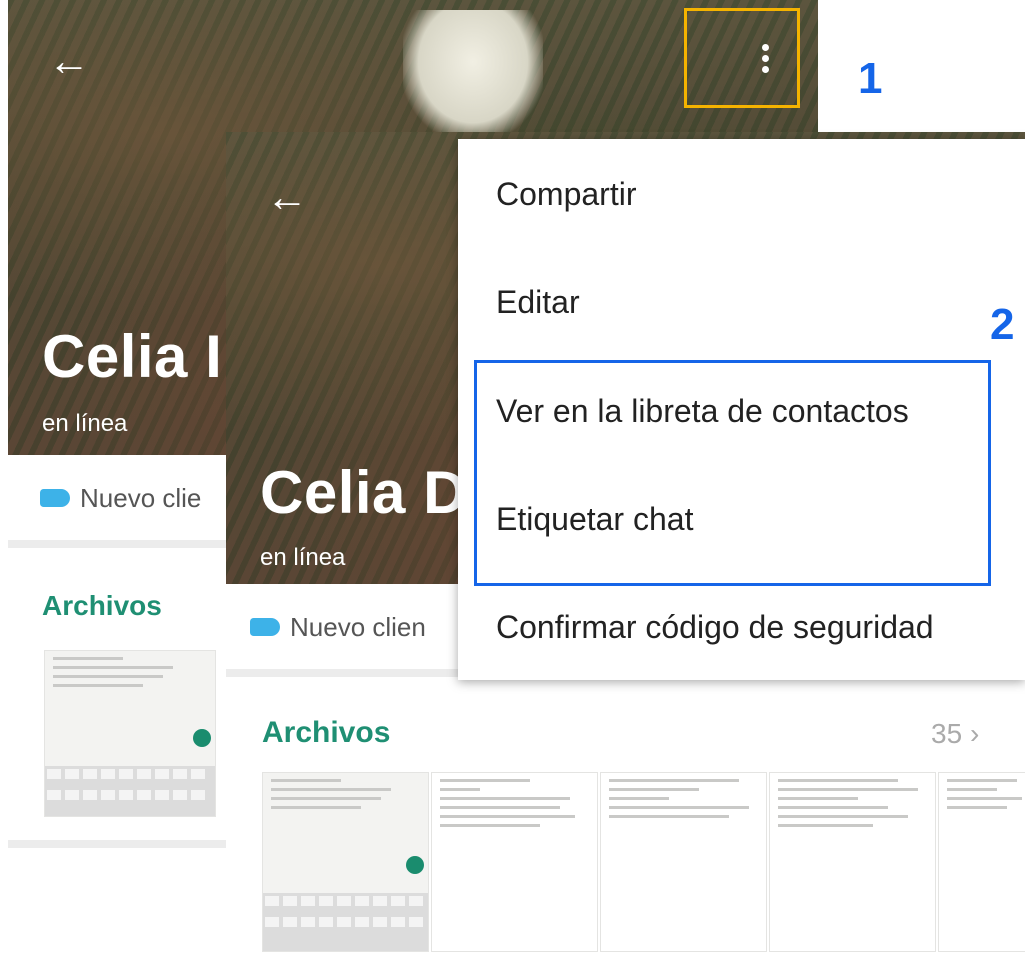 The width and height of the screenshot is (1025, 968). I want to click on step-1-number: 1, so click(870, 78).